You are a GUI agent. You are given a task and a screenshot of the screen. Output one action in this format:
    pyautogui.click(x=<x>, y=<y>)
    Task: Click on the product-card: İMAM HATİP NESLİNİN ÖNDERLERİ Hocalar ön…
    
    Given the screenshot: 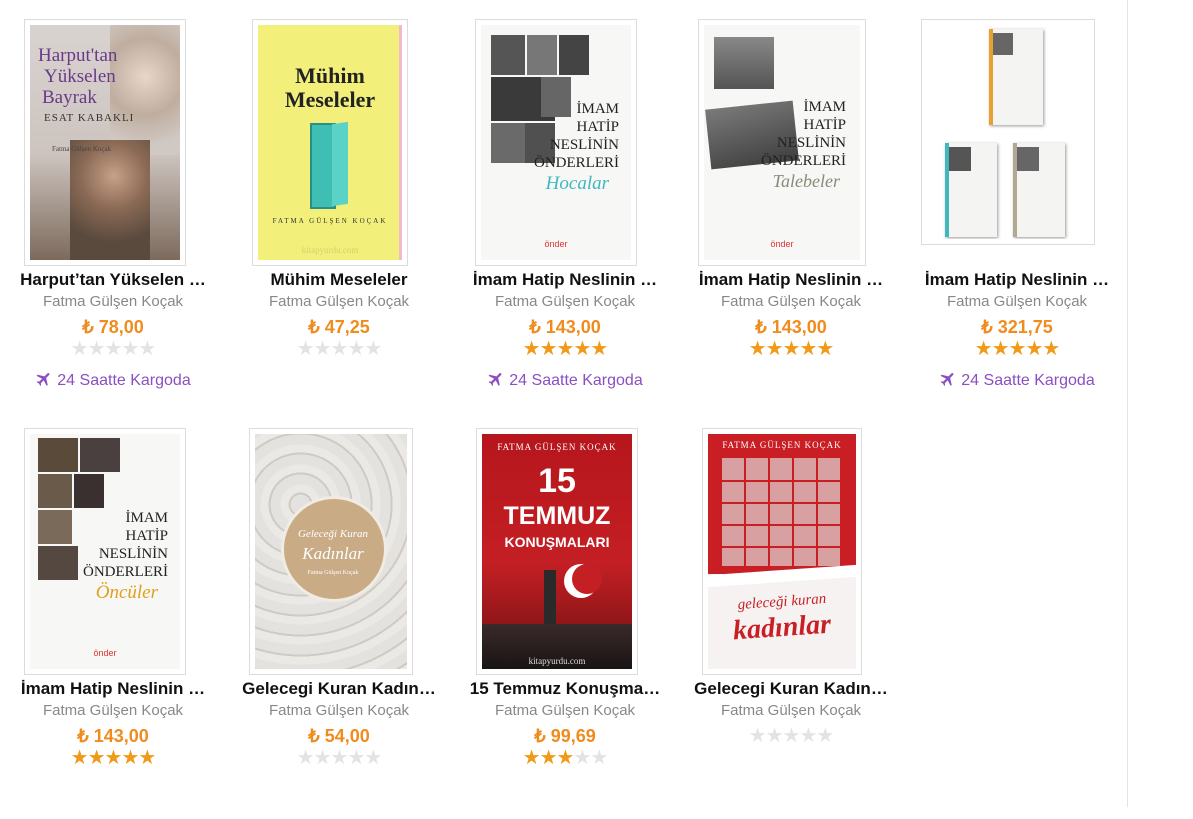 What is the action you would take?
    pyautogui.click(x=565, y=210)
    